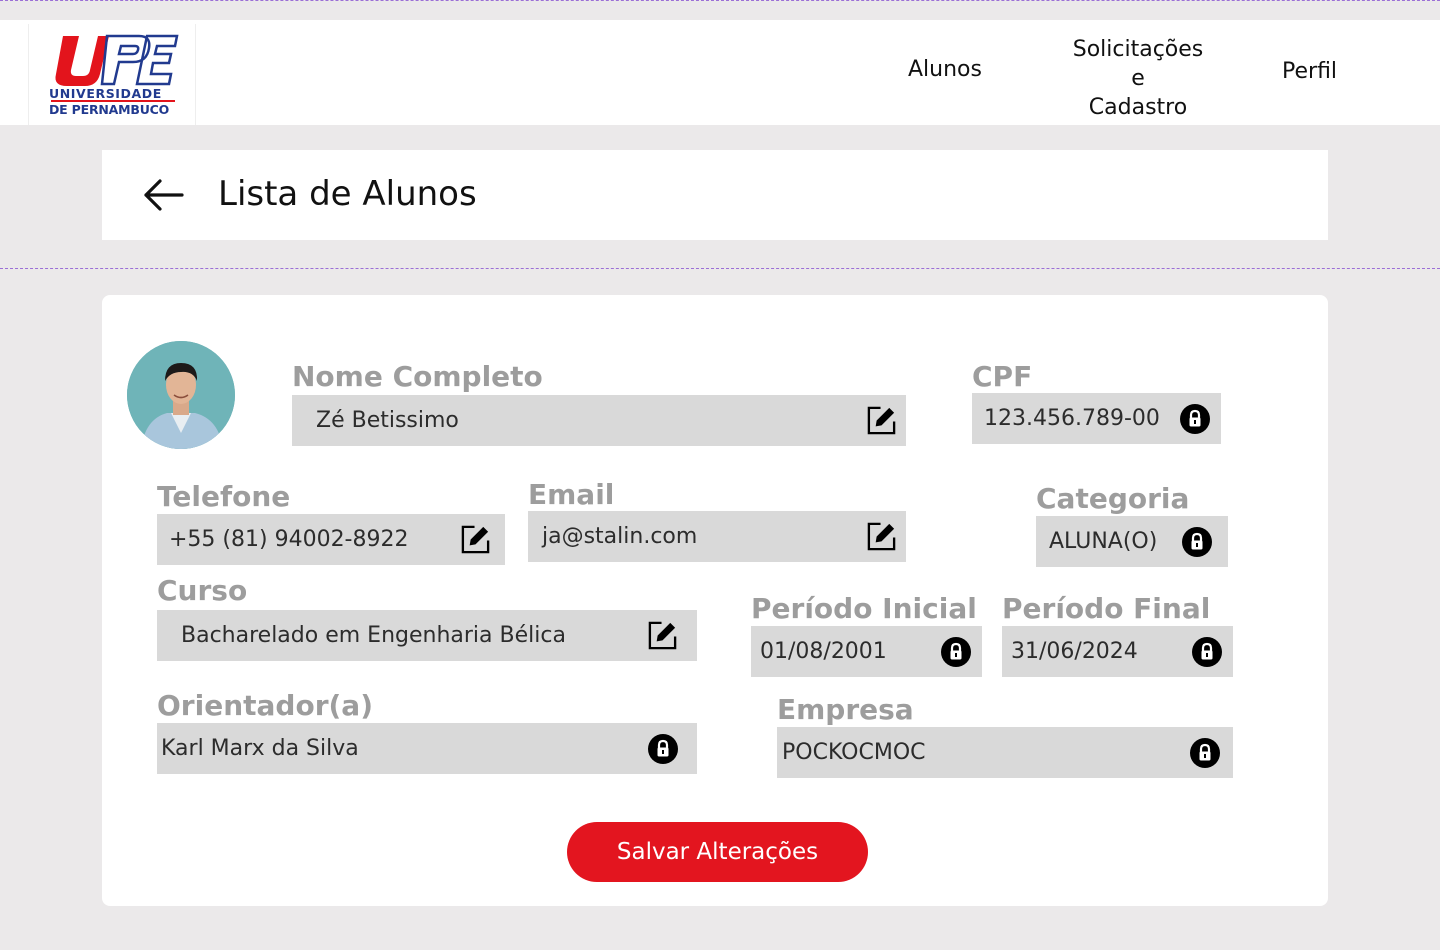  I want to click on curso-field: Bacharelado em Engenharia Bélica, so click(427, 635).